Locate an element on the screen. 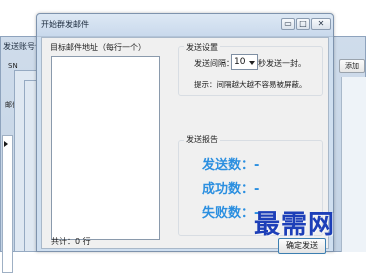 This screenshot has height=273, width=366. minimize-button: ▭ is located at coordinates (288, 24).